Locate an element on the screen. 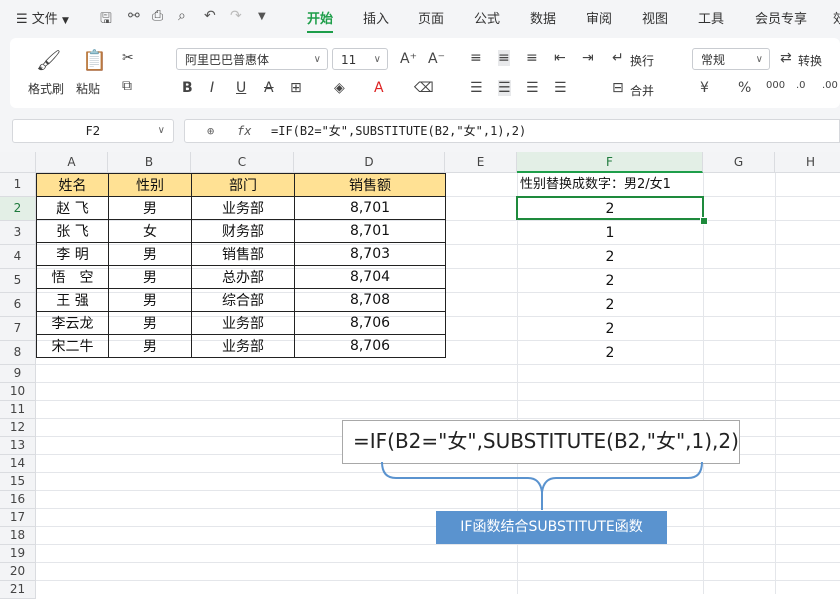 The image size is (840, 599). tab-member: 会员专享 is located at coordinates (781, 17).